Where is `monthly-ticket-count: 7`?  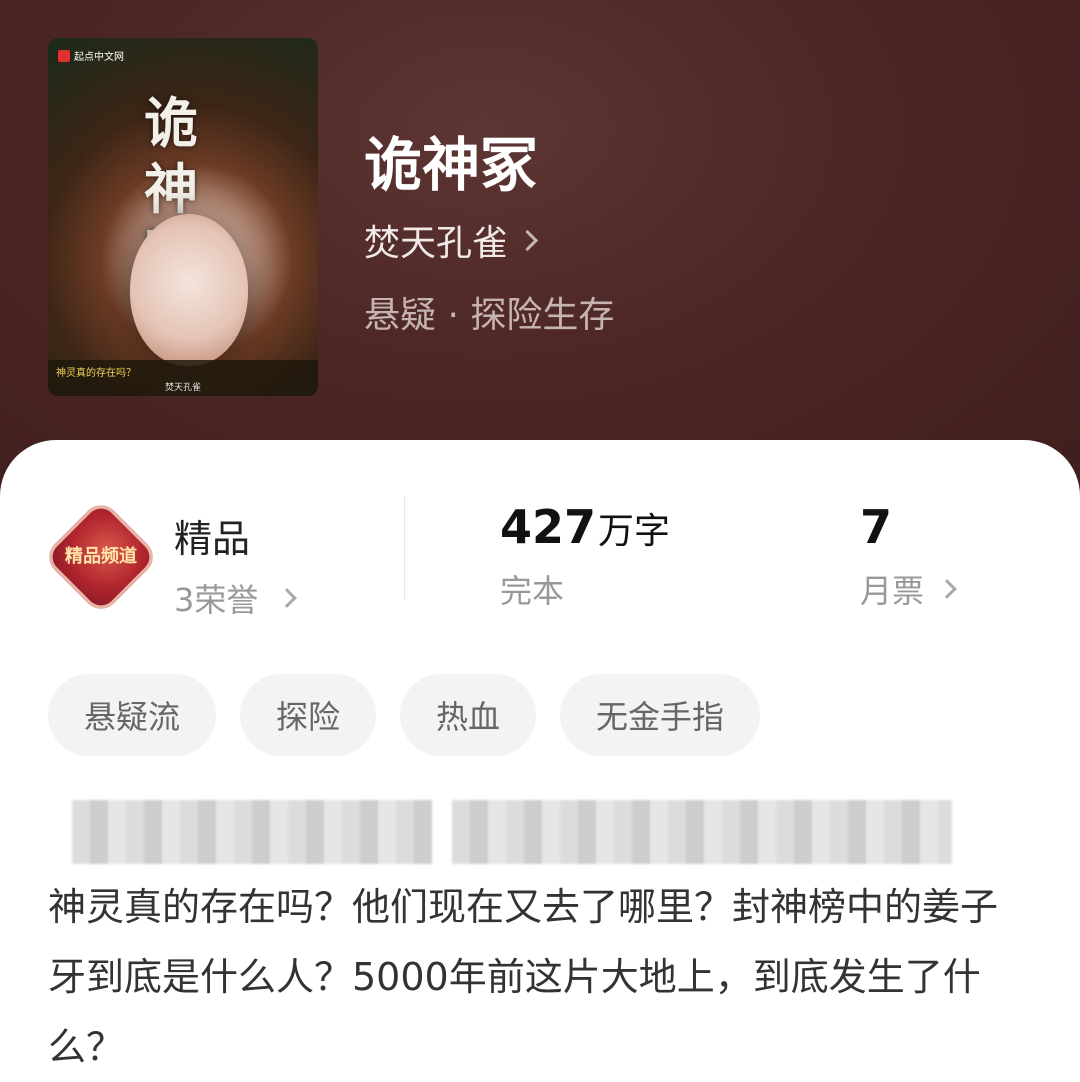 monthly-ticket-count: 7 is located at coordinates (876, 527).